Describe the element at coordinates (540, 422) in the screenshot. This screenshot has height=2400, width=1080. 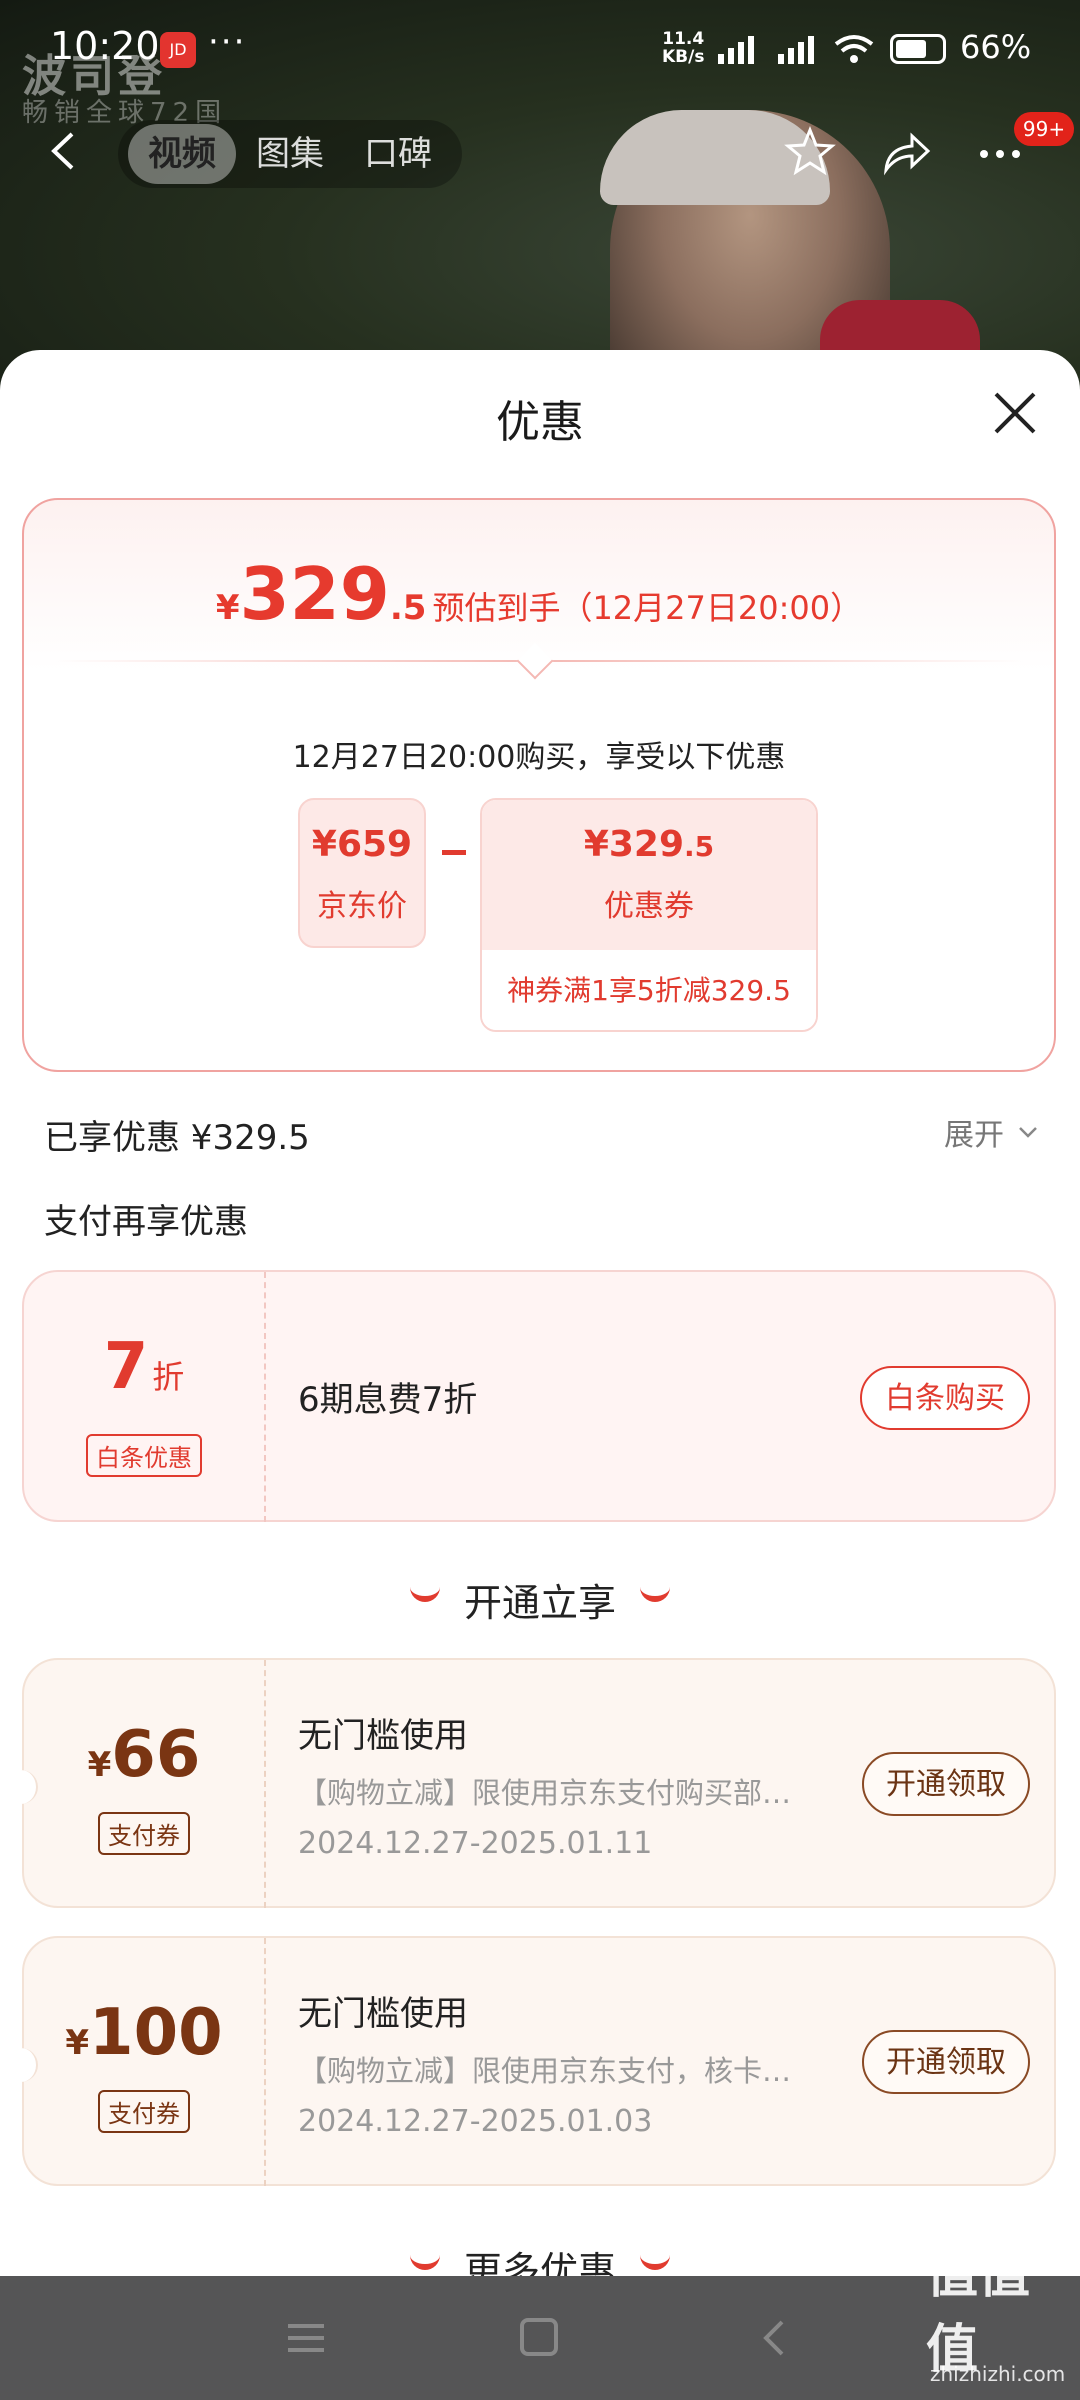
I see `sheet-title: 优惠` at that location.